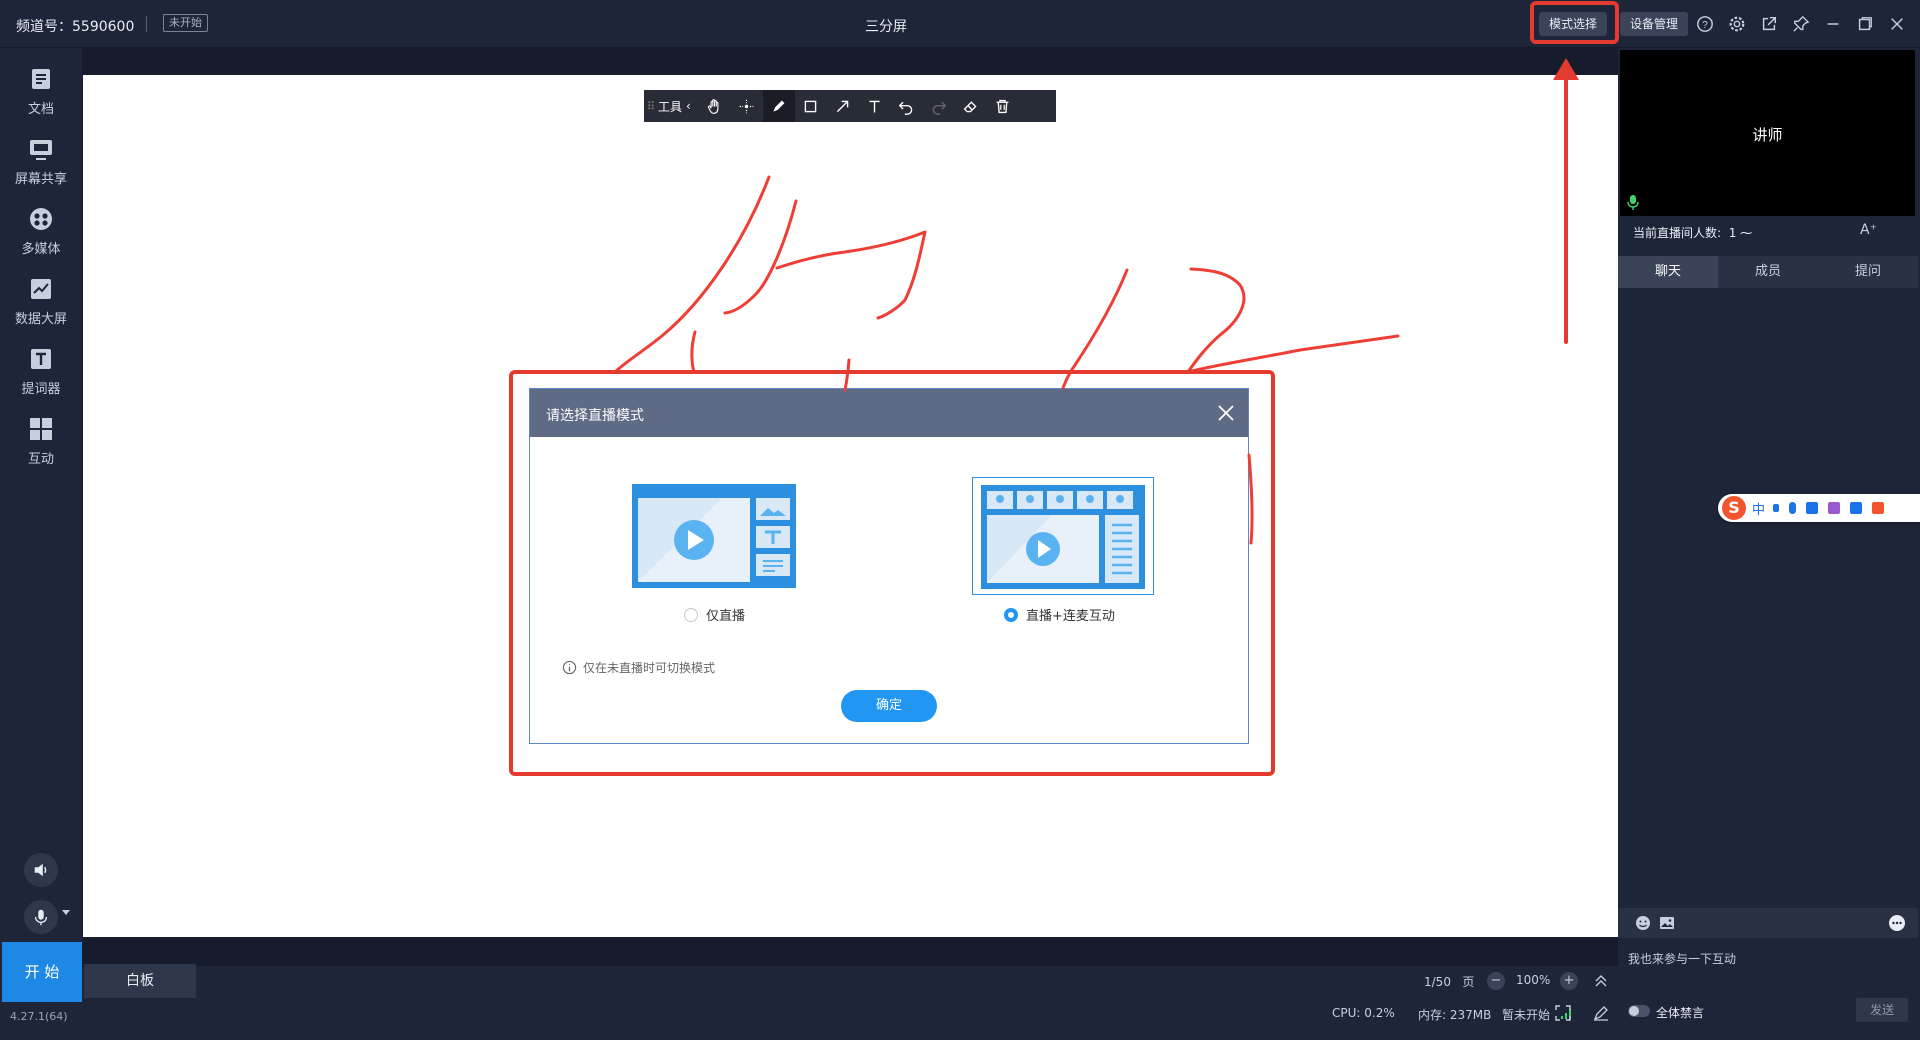  Describe the element at coordinates (41, 389) in the screenshot. I see `sidebar-item-label: 提词器` at that location.